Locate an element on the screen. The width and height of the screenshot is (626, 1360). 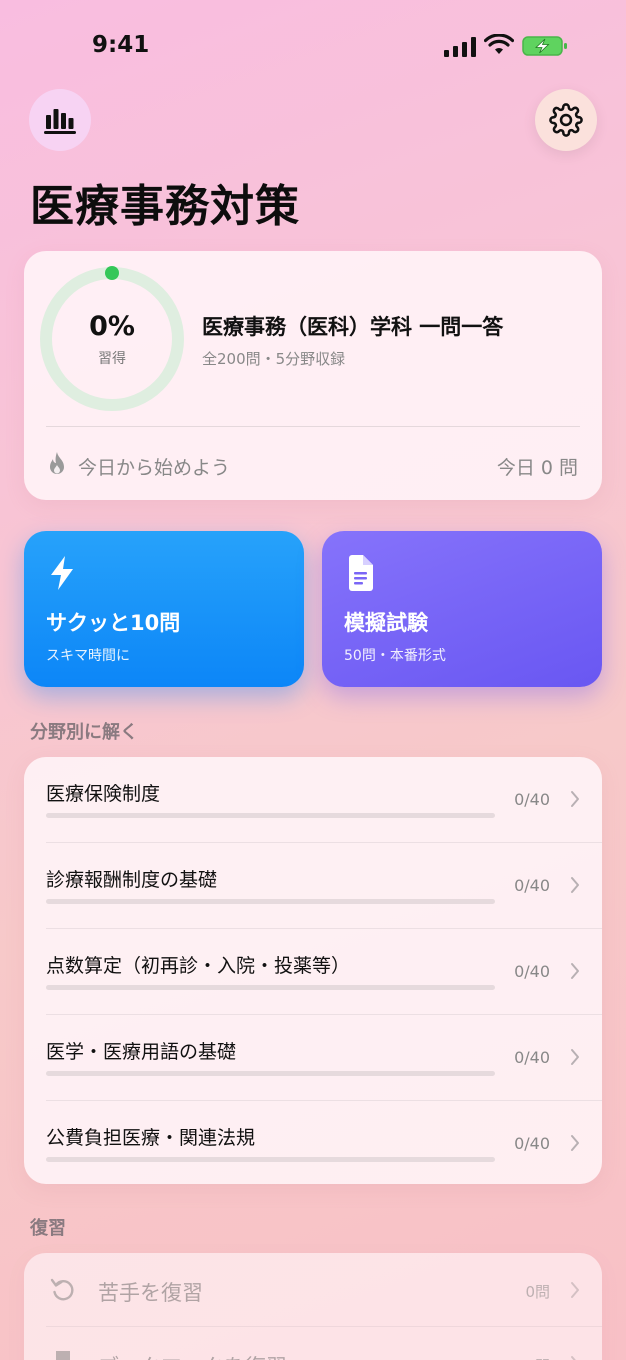
stats-button is located at coordinates (60, 120).